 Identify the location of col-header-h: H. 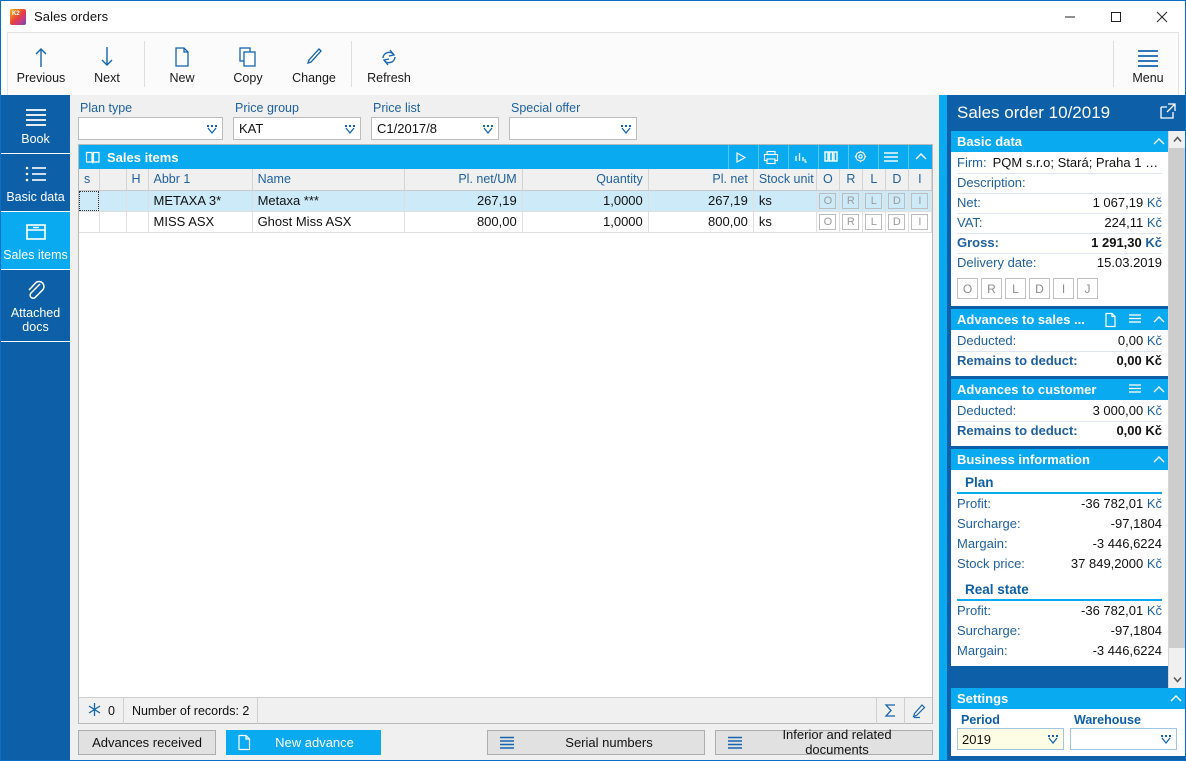
(137, 180).